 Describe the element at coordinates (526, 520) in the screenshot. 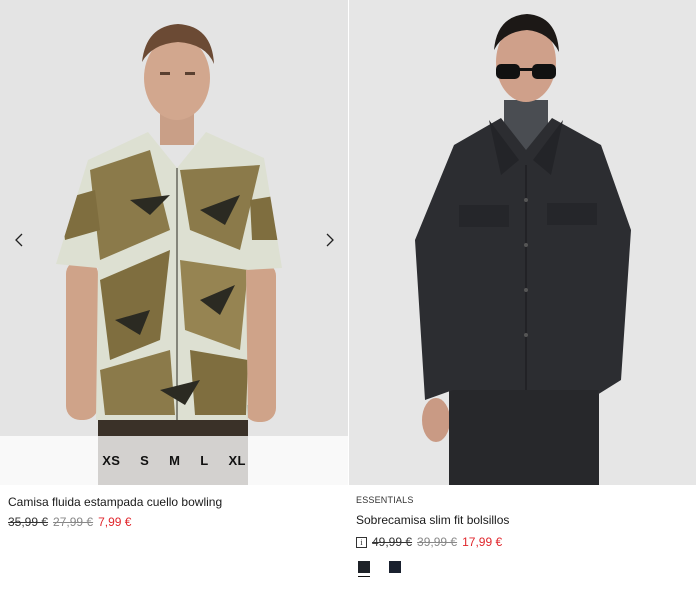

I see `product-name: Sobrecamisa slim fit bolsillos` at that location.